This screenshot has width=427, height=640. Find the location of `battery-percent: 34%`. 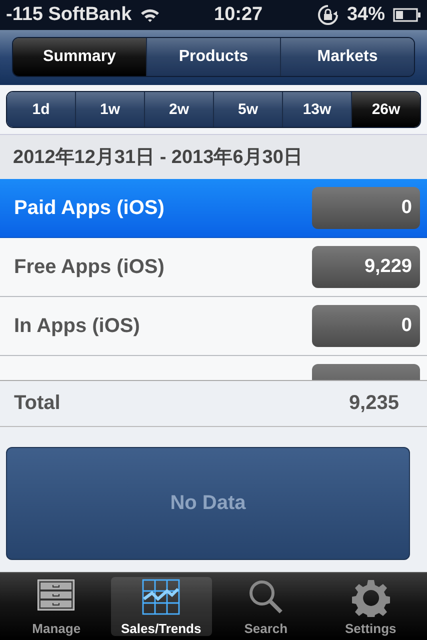

battery-percent: 34% is located at coordinates (366, 15).